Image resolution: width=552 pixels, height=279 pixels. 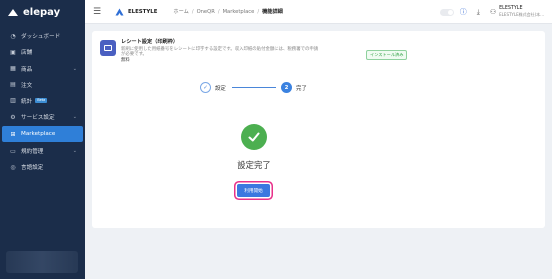 I want to click on beta-badge: Beta, so click(x=41, y=101).